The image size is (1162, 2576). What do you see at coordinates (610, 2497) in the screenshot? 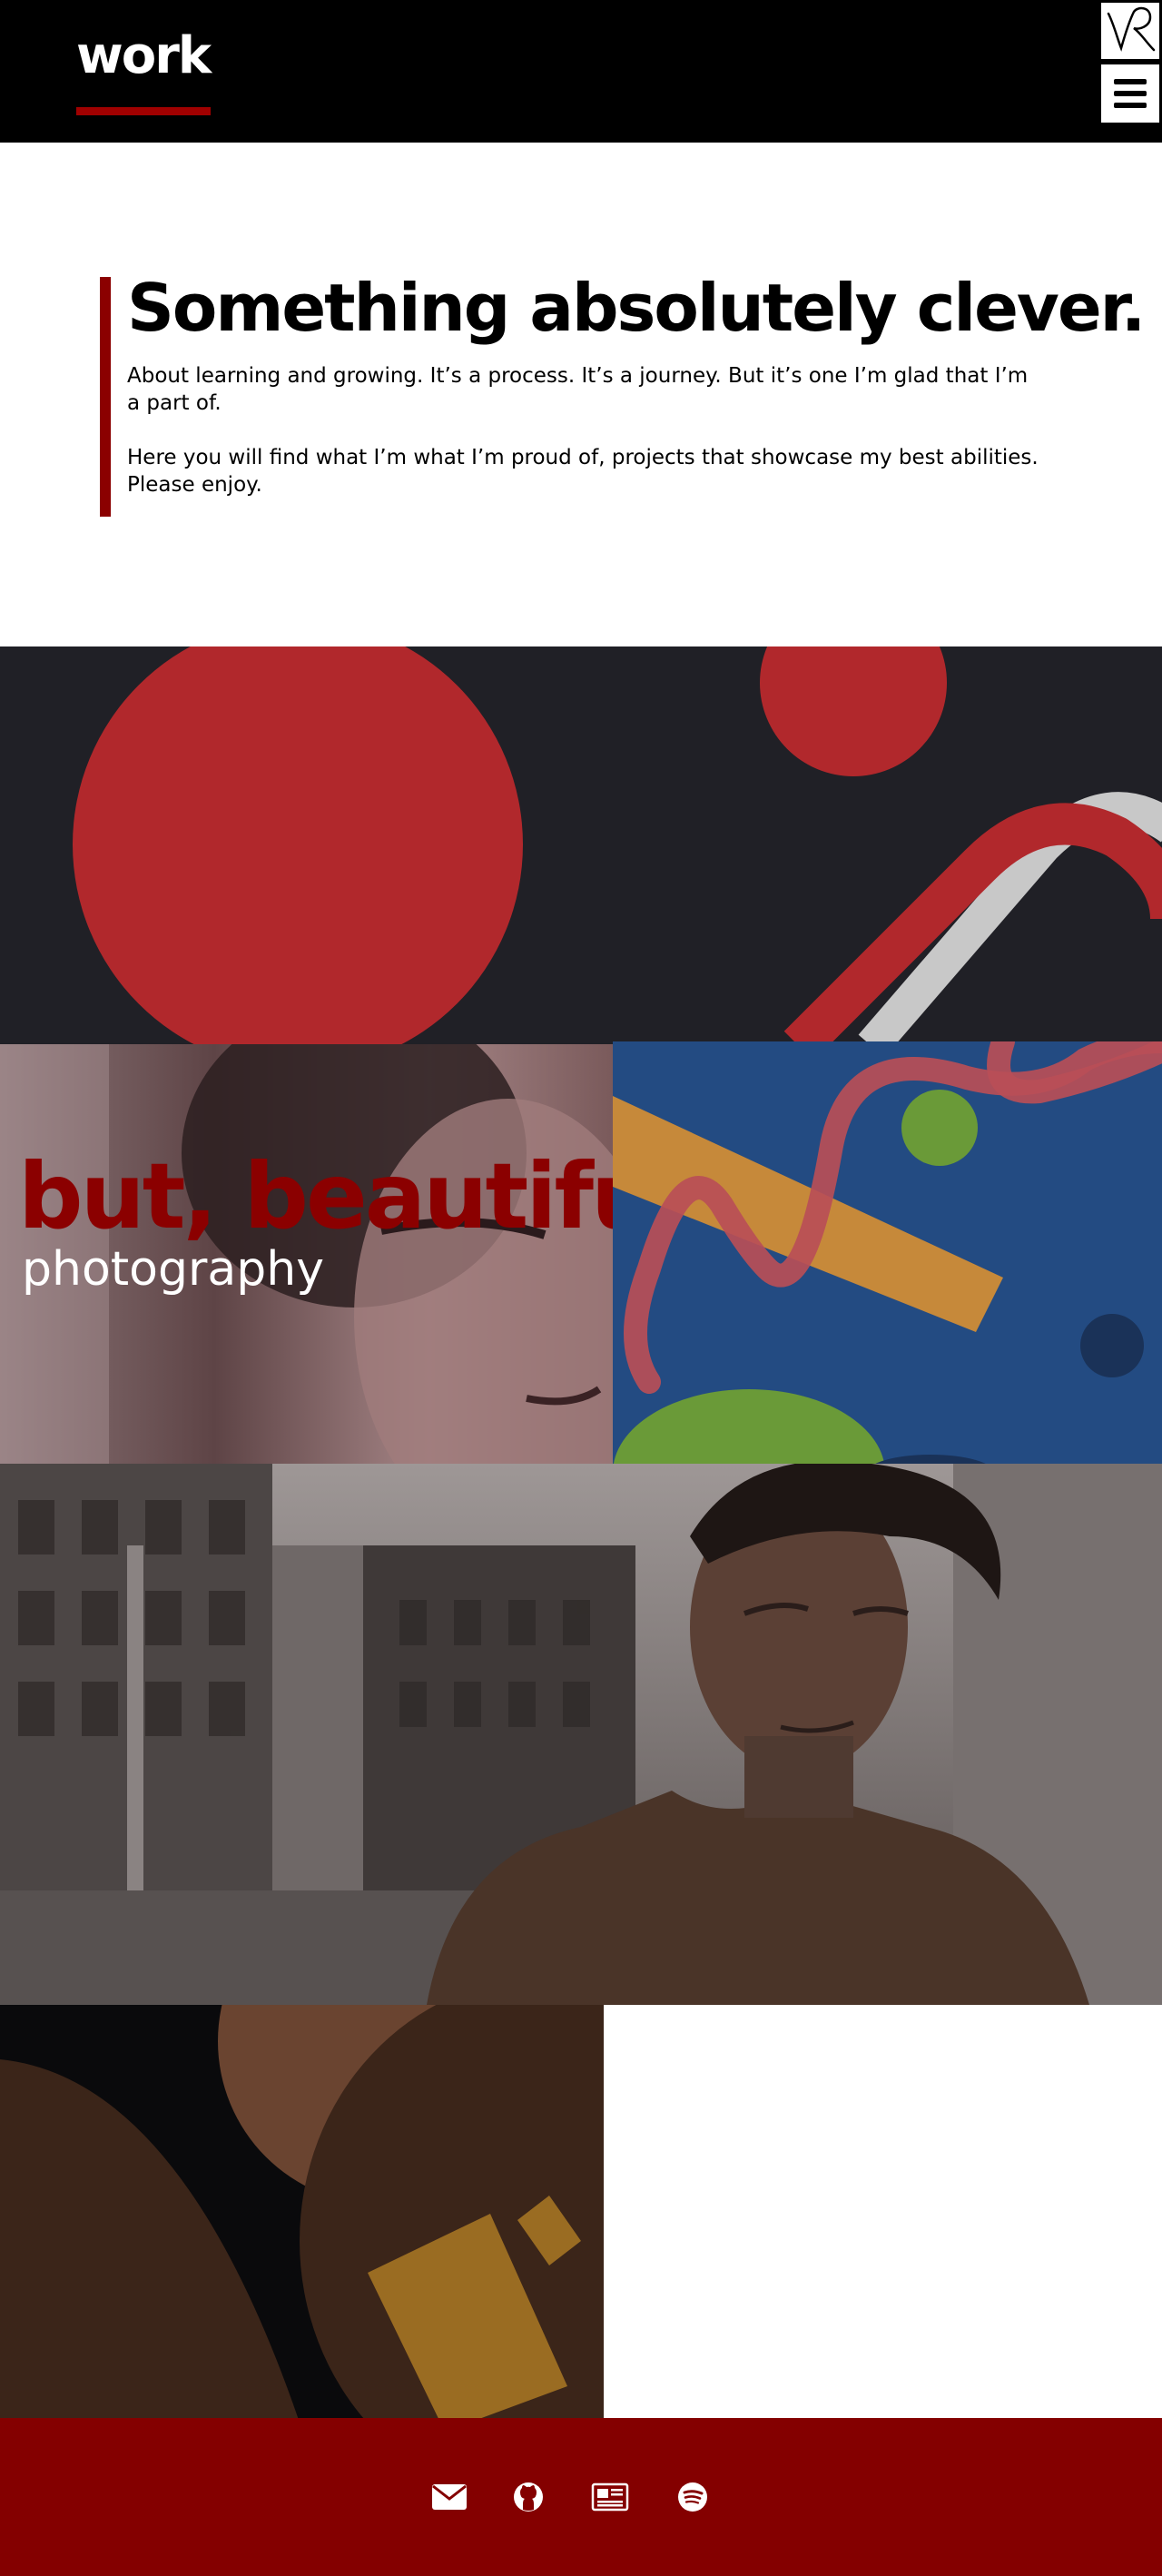
I see `newspaper-icon` at bounding box center [610, 2497].